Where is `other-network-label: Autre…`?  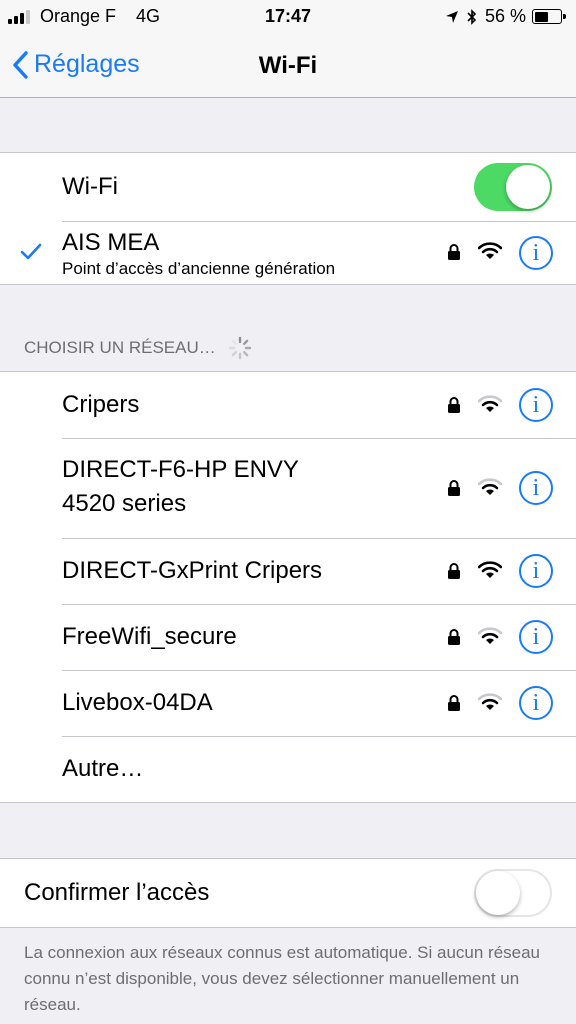 other-network-label: Autre… is located at coordinates (103, 768).